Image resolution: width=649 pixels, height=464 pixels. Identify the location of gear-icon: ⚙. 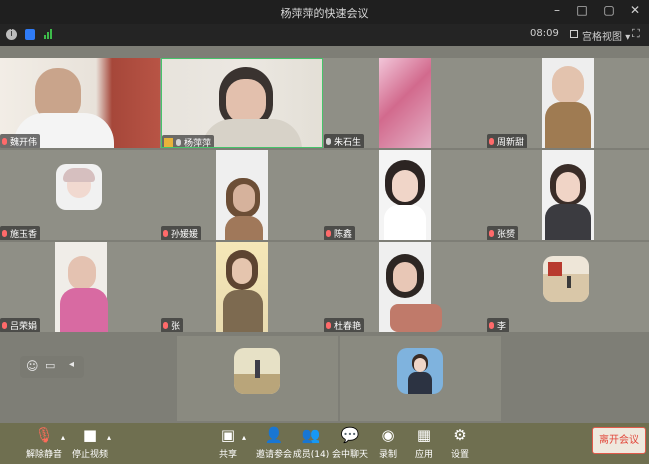
(460, 435).